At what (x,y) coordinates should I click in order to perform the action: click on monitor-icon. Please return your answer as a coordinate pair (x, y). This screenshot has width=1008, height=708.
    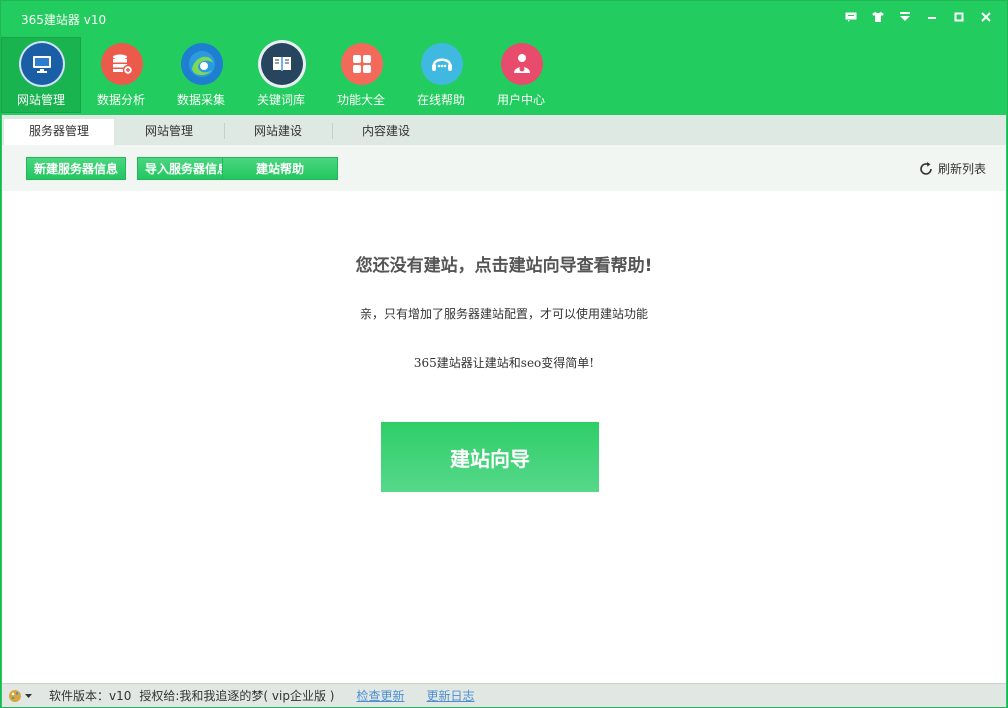
    Looking at the image, I should click on (42, 64).